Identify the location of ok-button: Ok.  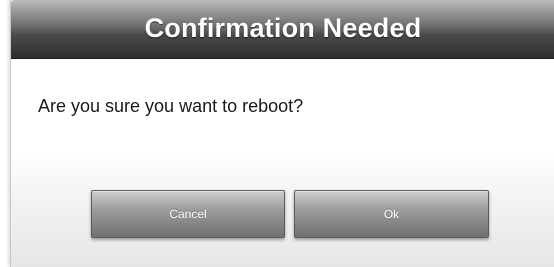
(391, 214).